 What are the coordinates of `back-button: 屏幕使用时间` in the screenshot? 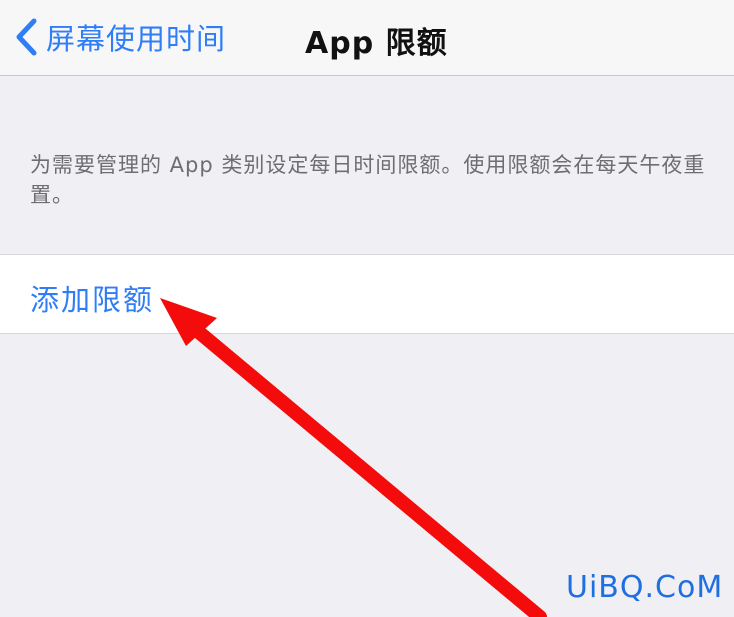 It's located at (120, 37).